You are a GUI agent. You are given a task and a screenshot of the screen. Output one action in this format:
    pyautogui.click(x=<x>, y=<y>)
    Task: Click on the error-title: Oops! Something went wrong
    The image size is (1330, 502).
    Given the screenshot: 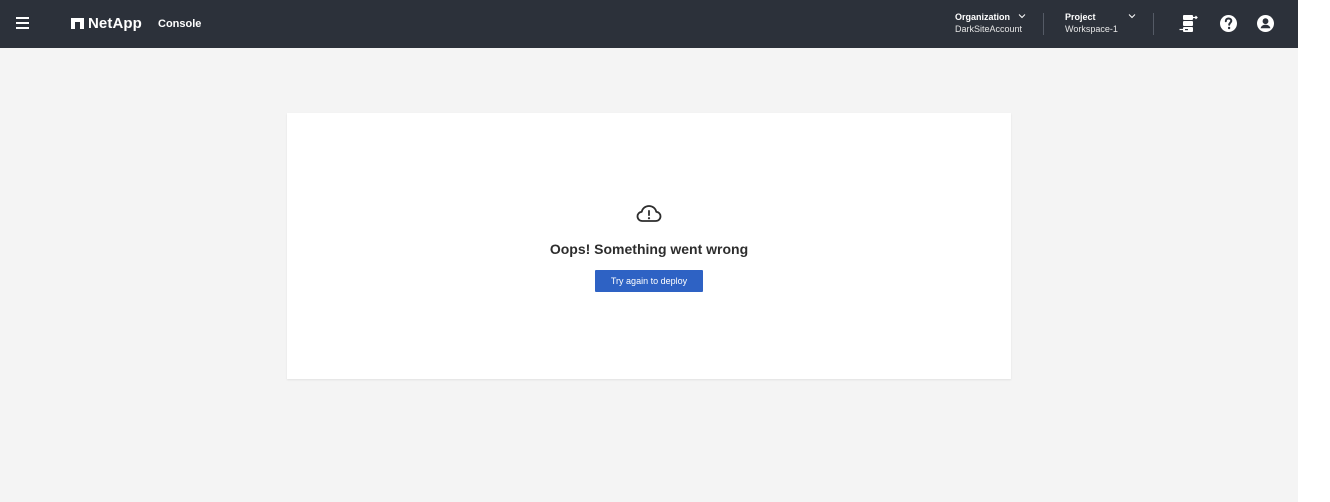 What is the action you would take?
    pyautogui.click(x=649, y=249)
    